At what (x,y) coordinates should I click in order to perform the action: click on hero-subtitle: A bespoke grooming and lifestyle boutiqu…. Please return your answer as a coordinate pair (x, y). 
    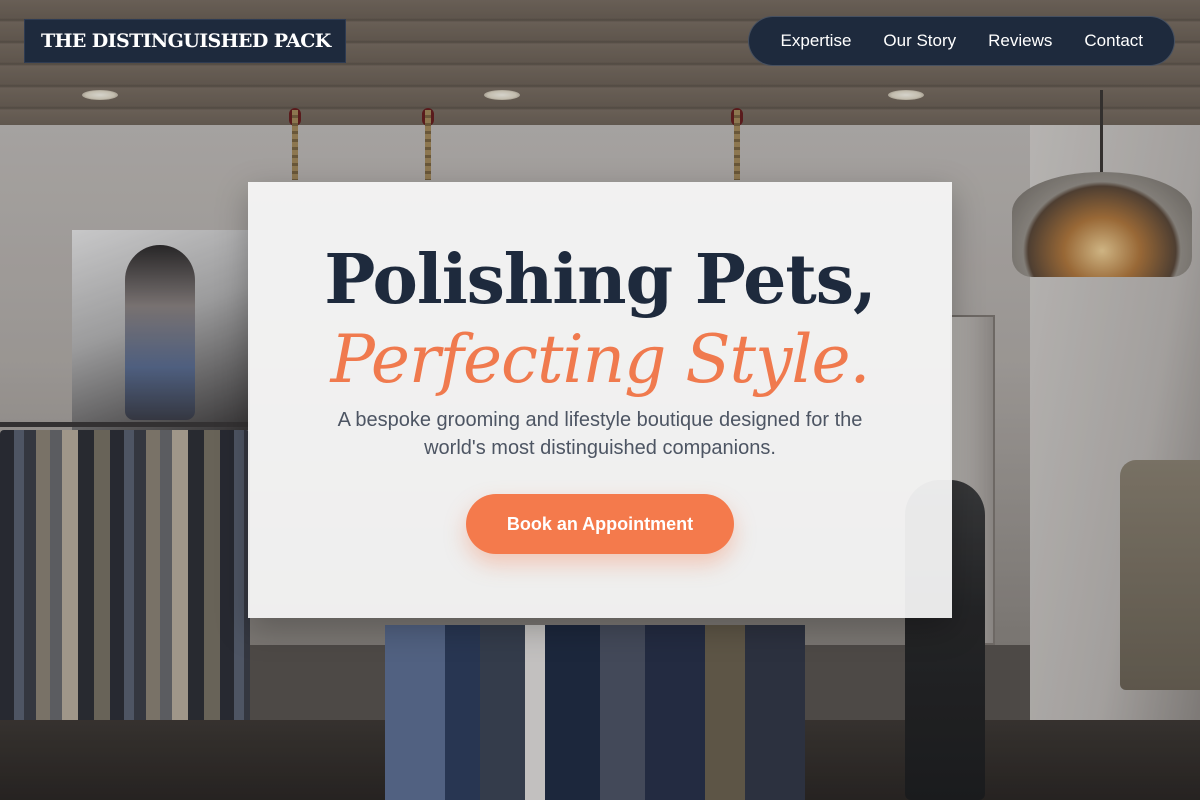
    Looking at the image, I should click on (600, 434).